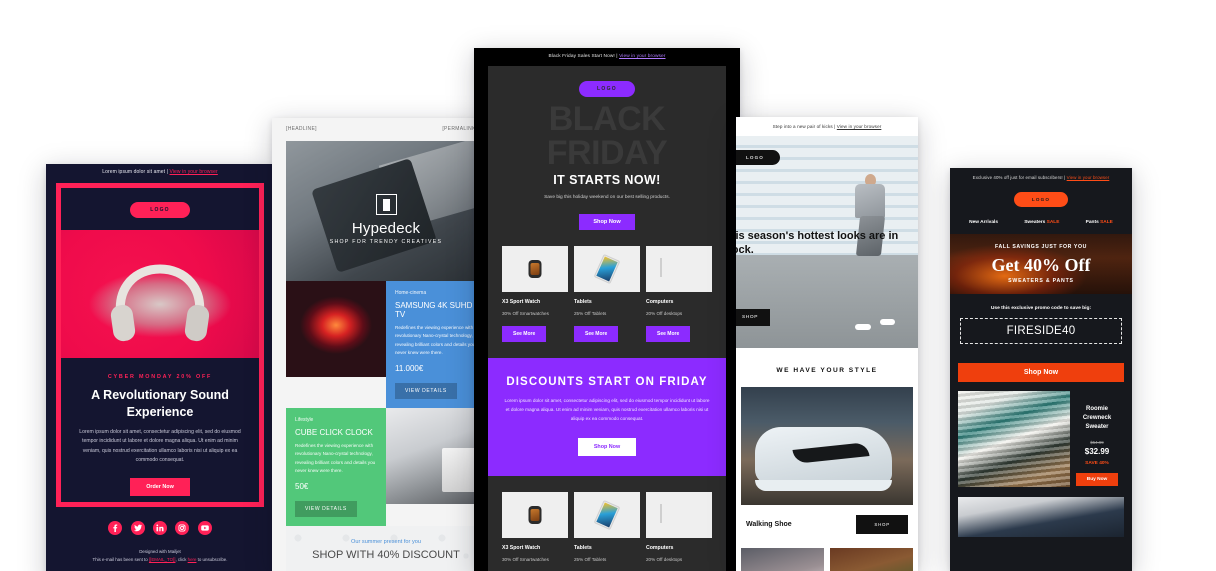  I want to click on tv-product-image, so click(336, 329).